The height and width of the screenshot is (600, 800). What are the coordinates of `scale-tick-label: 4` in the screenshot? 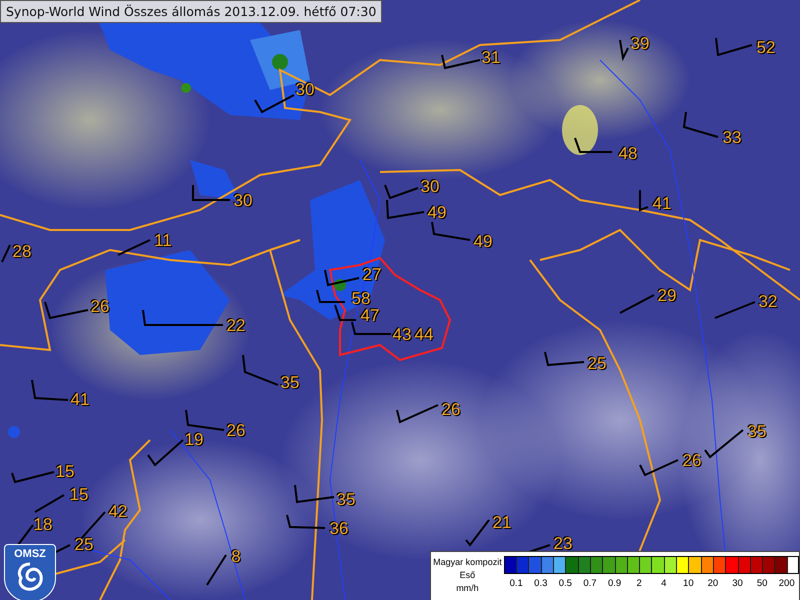 It's located at (664, 583).